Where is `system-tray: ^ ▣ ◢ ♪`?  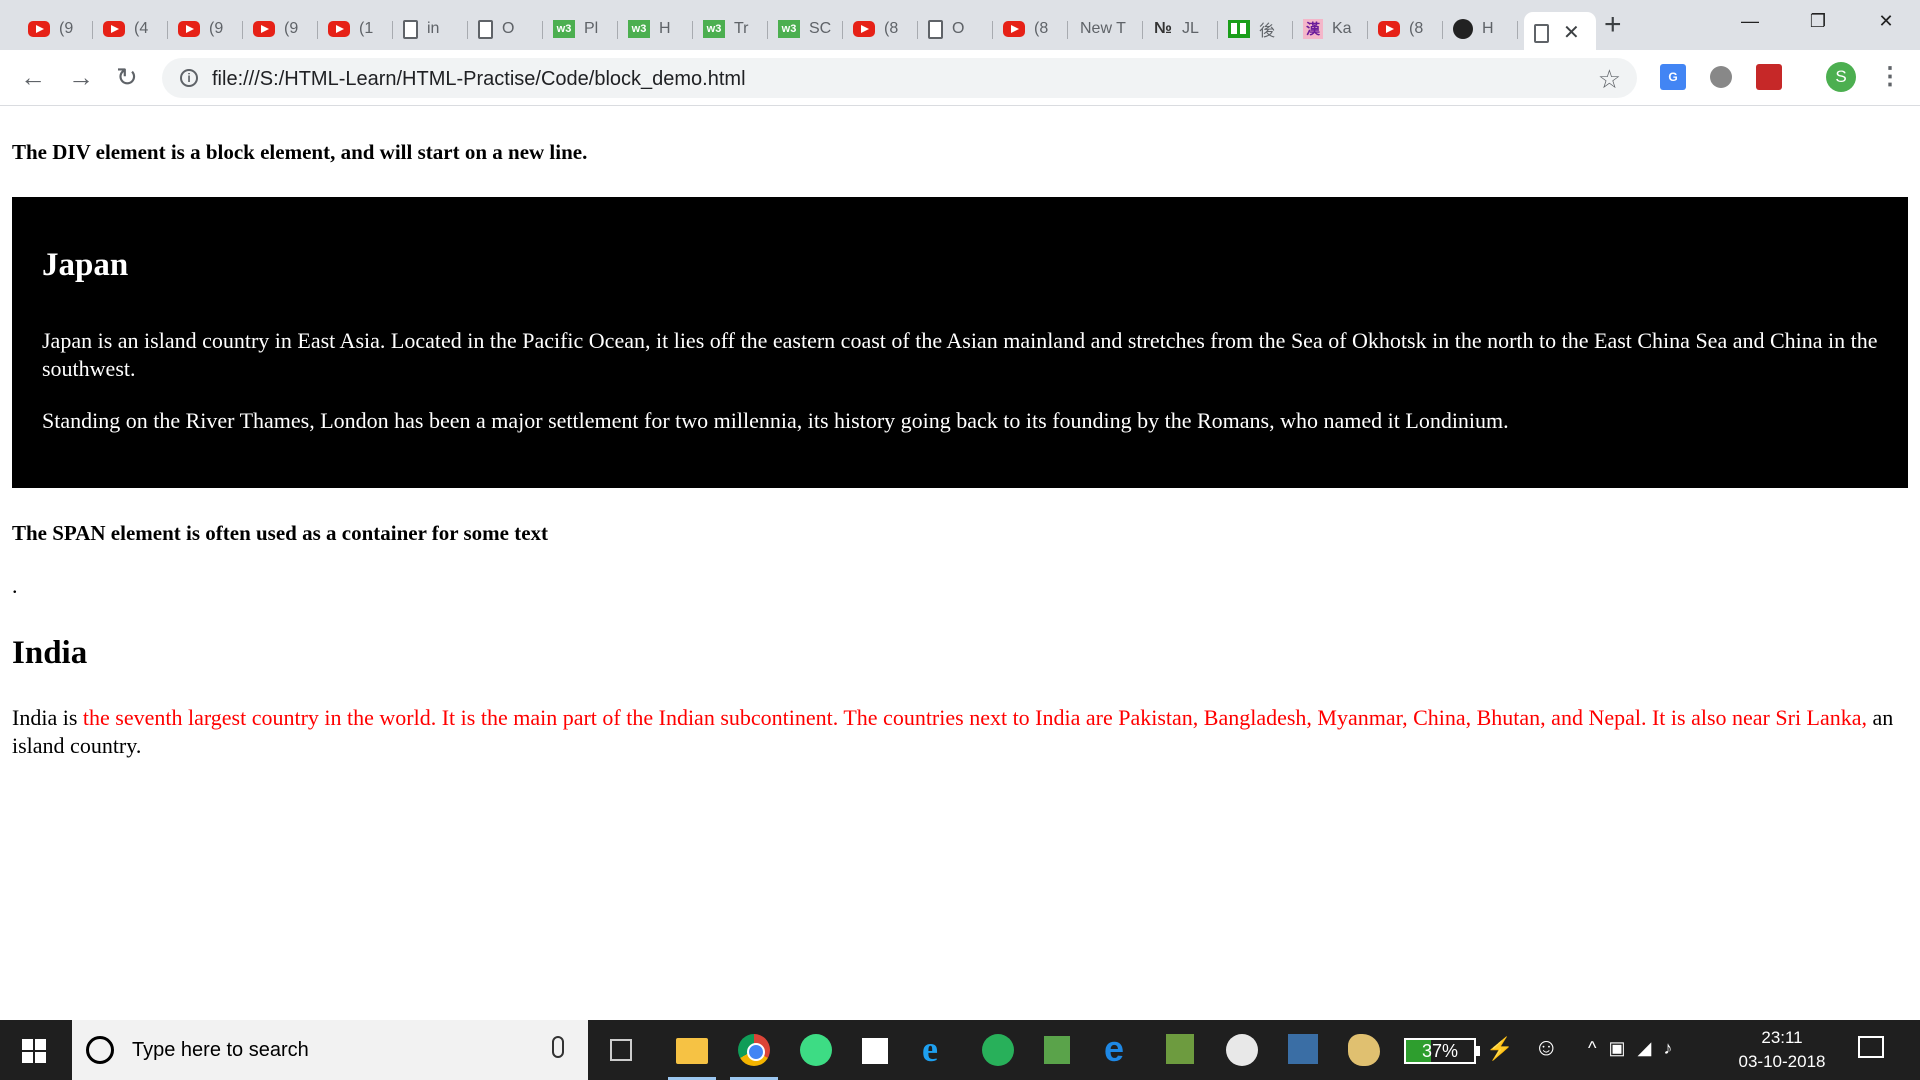
system-tray: ^ ▣ ◢ ♪ is located at coordinates (1630, 1048).